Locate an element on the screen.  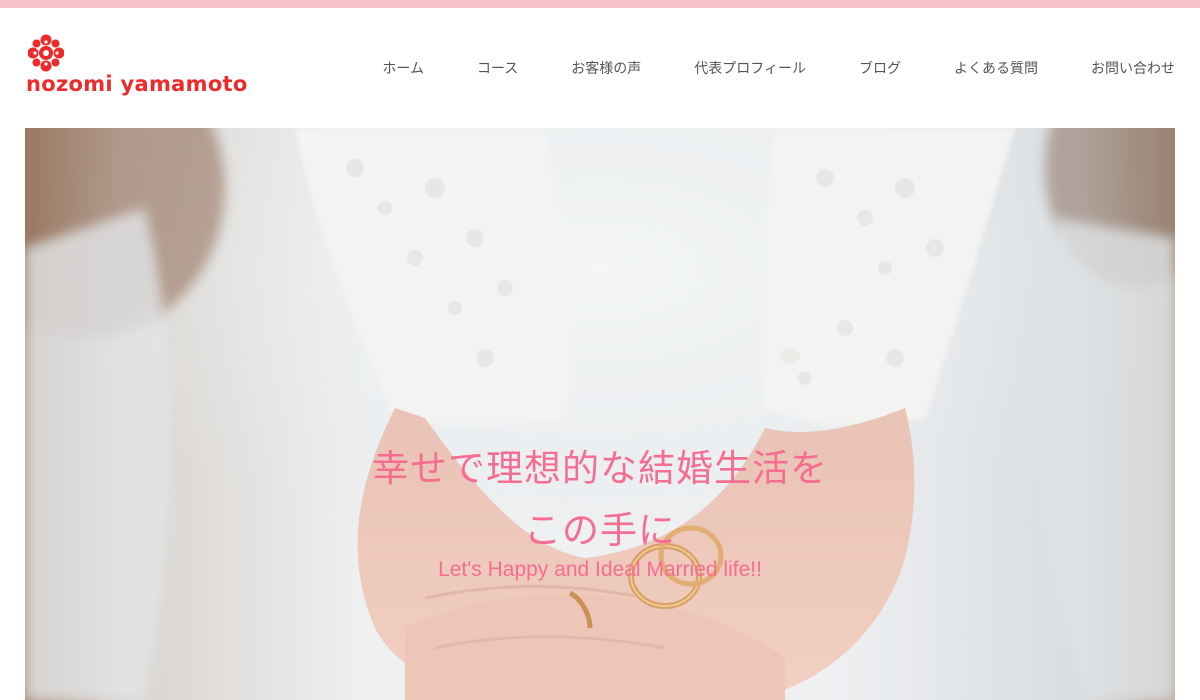
hero-headline-line2: この手に is located at coordinates (600, 530).